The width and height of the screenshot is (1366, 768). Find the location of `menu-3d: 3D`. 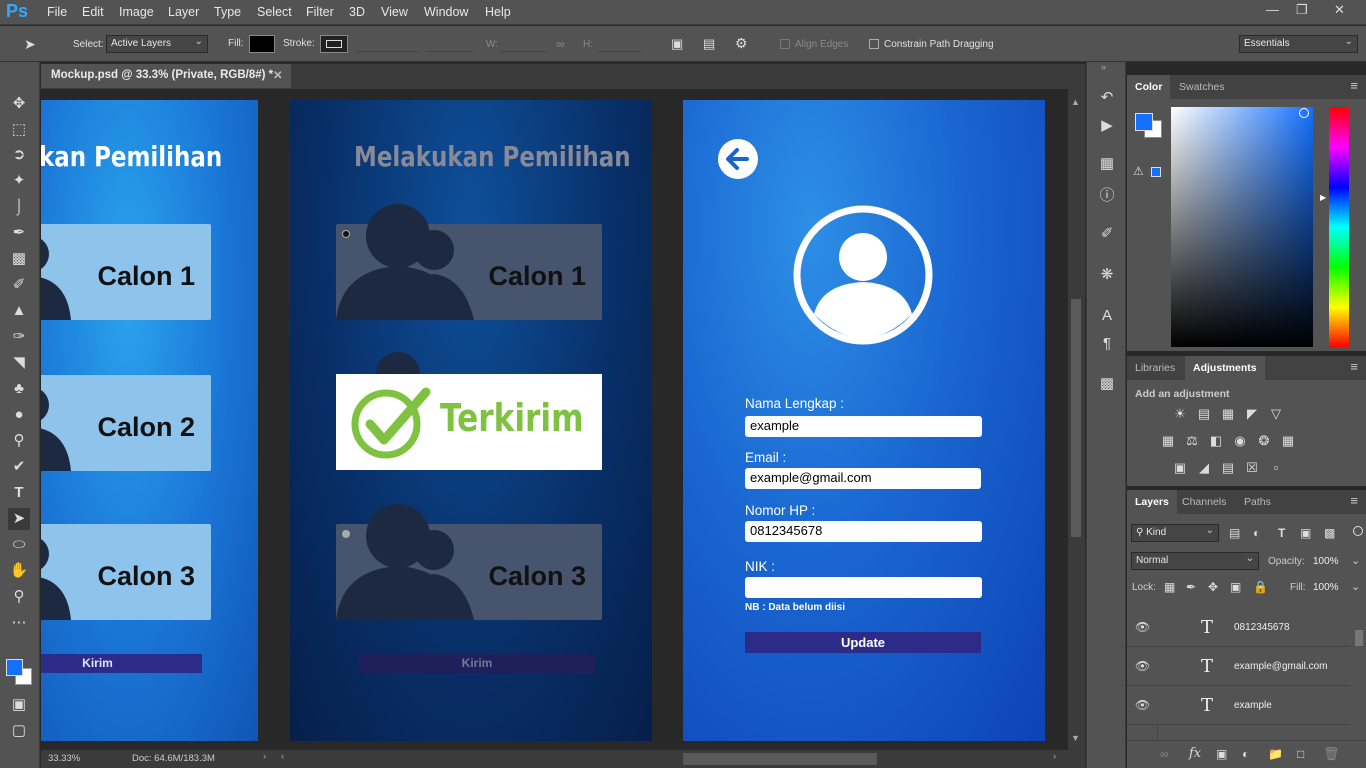

menu-3d: 3D is located at coordinates (357, 12).